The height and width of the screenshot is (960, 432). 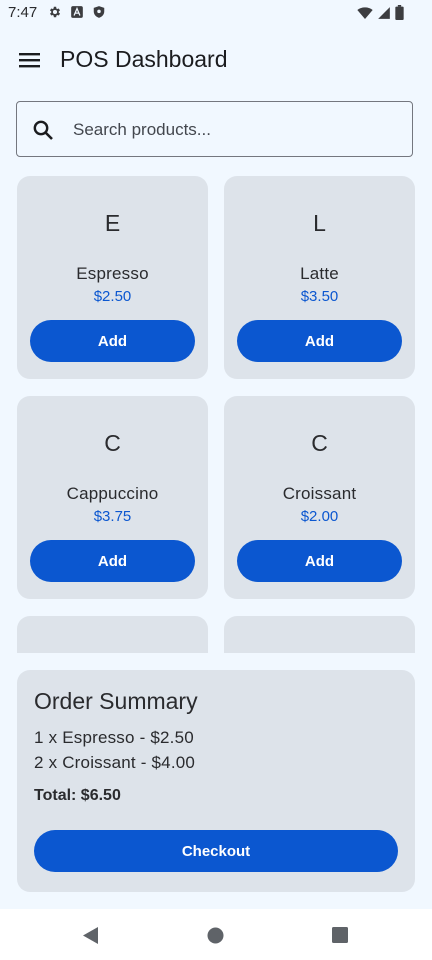 I want to click on app-bar: POS Dashboard, so click(x=216, y=60).